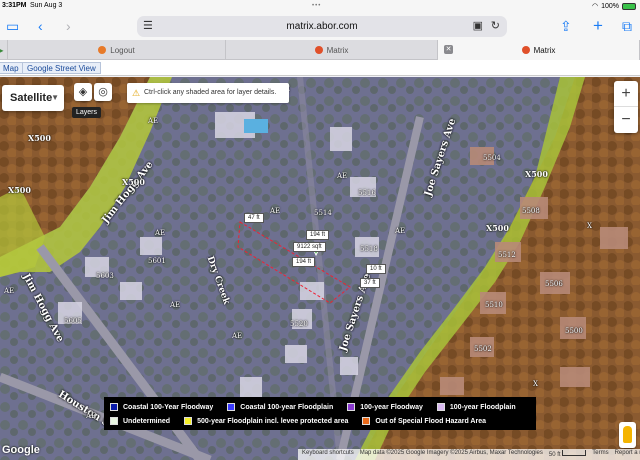  What do you see at coordinates (482, 407) in the screenshot?
I see `legend-label: 100-year Floodplain` at bounding box center [482, 407].